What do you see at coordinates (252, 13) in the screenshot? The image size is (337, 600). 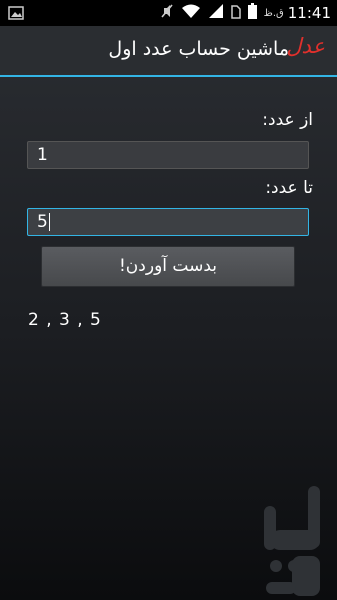 I see `battery-icon` at bounding box center [252, 13].